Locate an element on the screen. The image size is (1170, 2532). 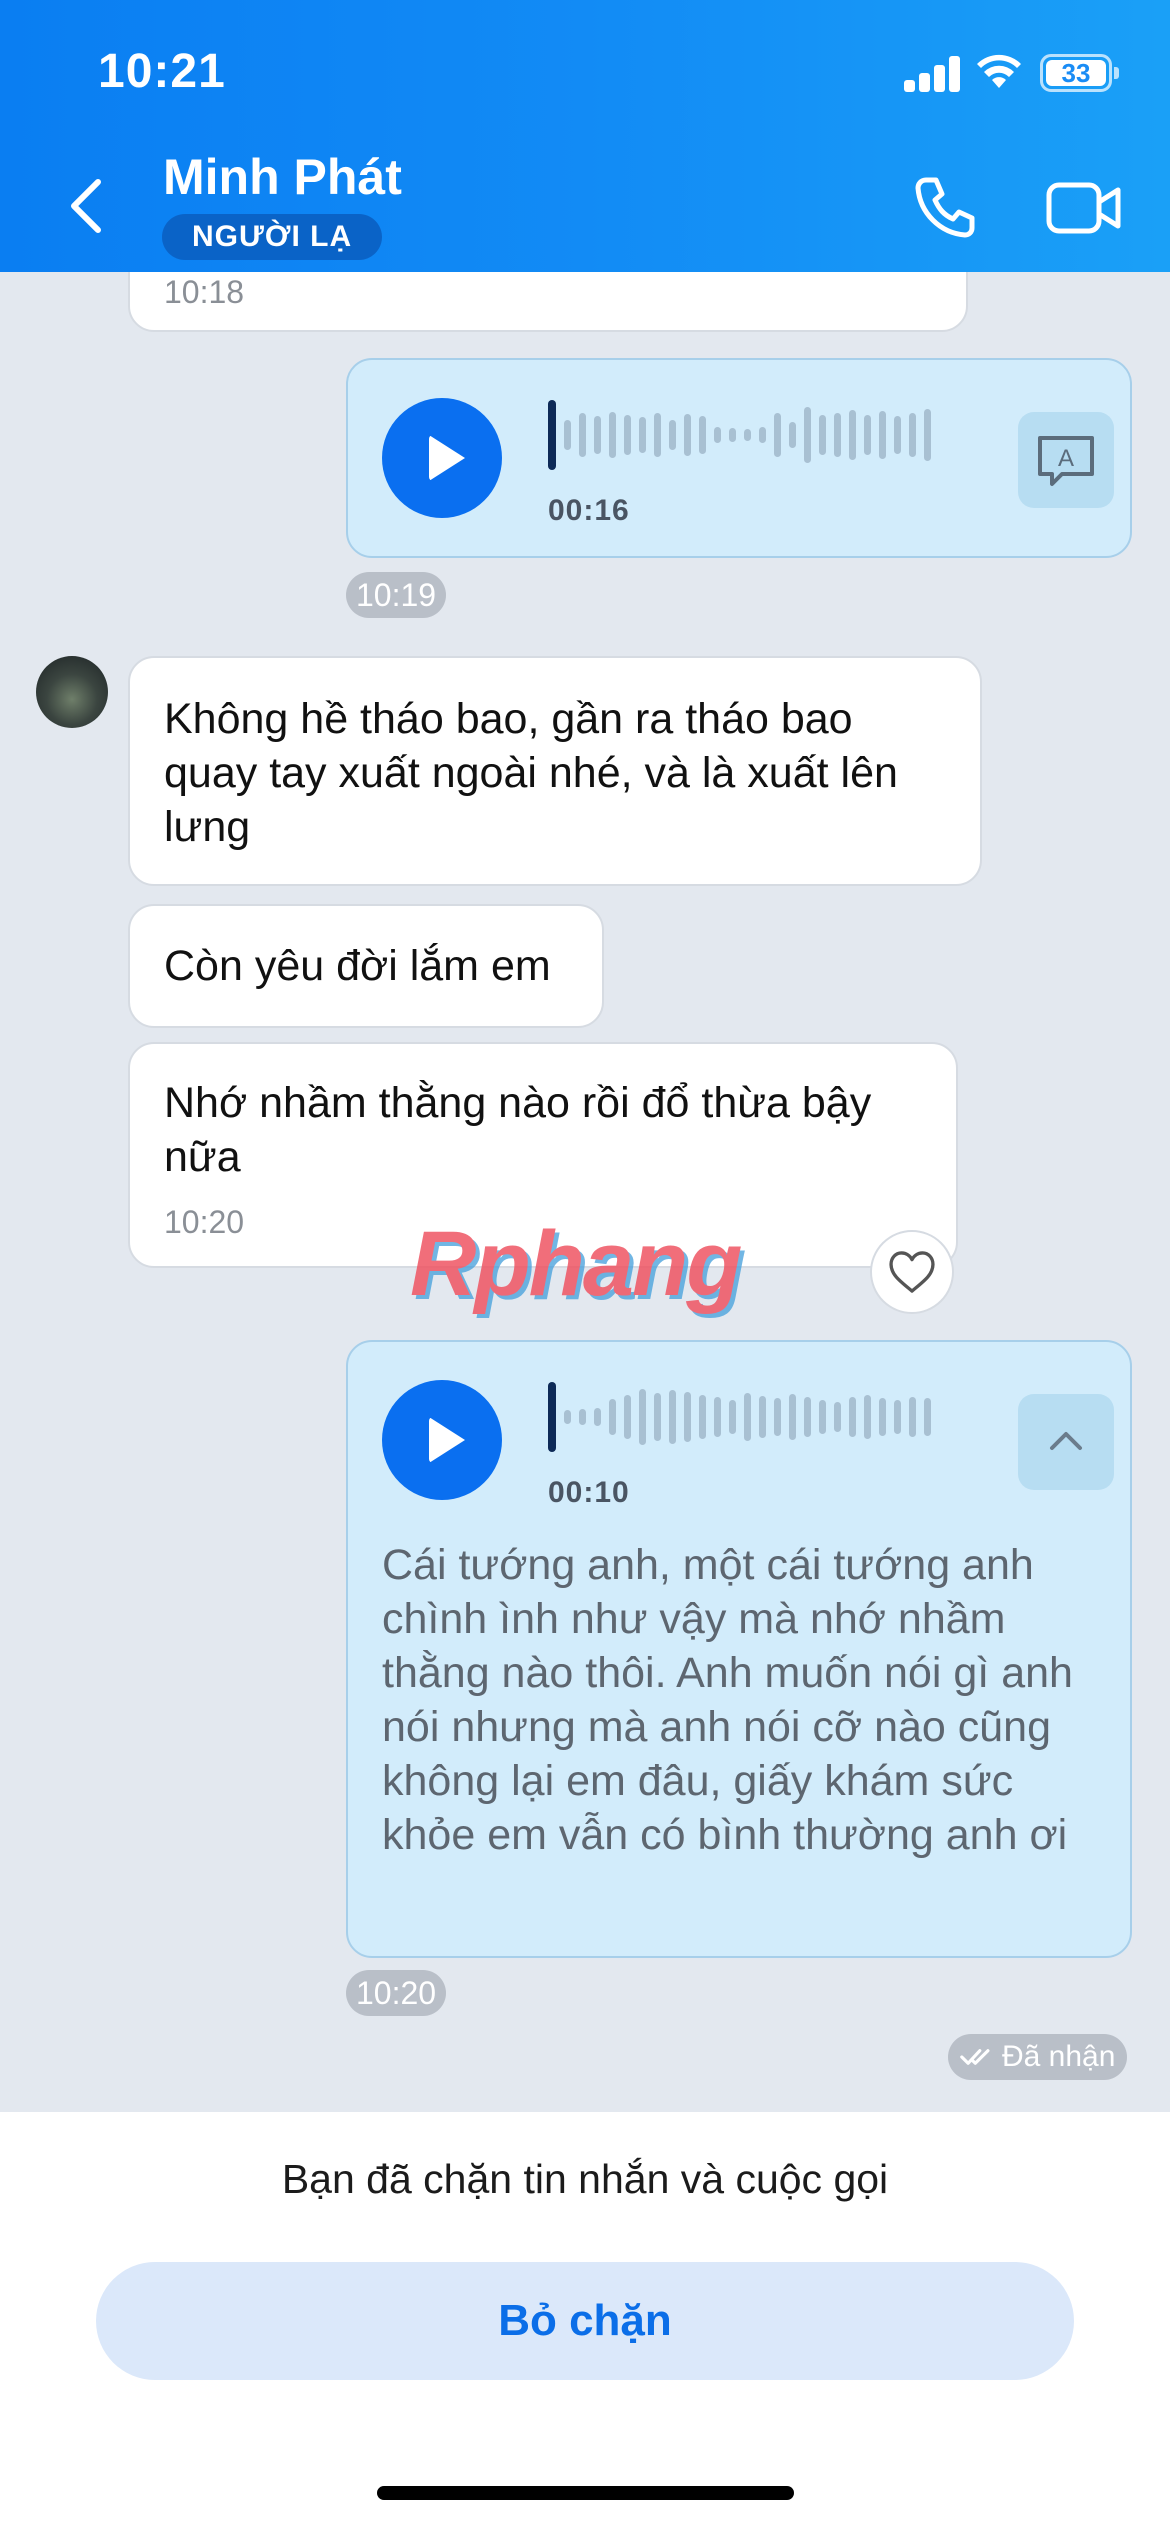
message-time: 10:20 is located at coordinates (204, 1222).